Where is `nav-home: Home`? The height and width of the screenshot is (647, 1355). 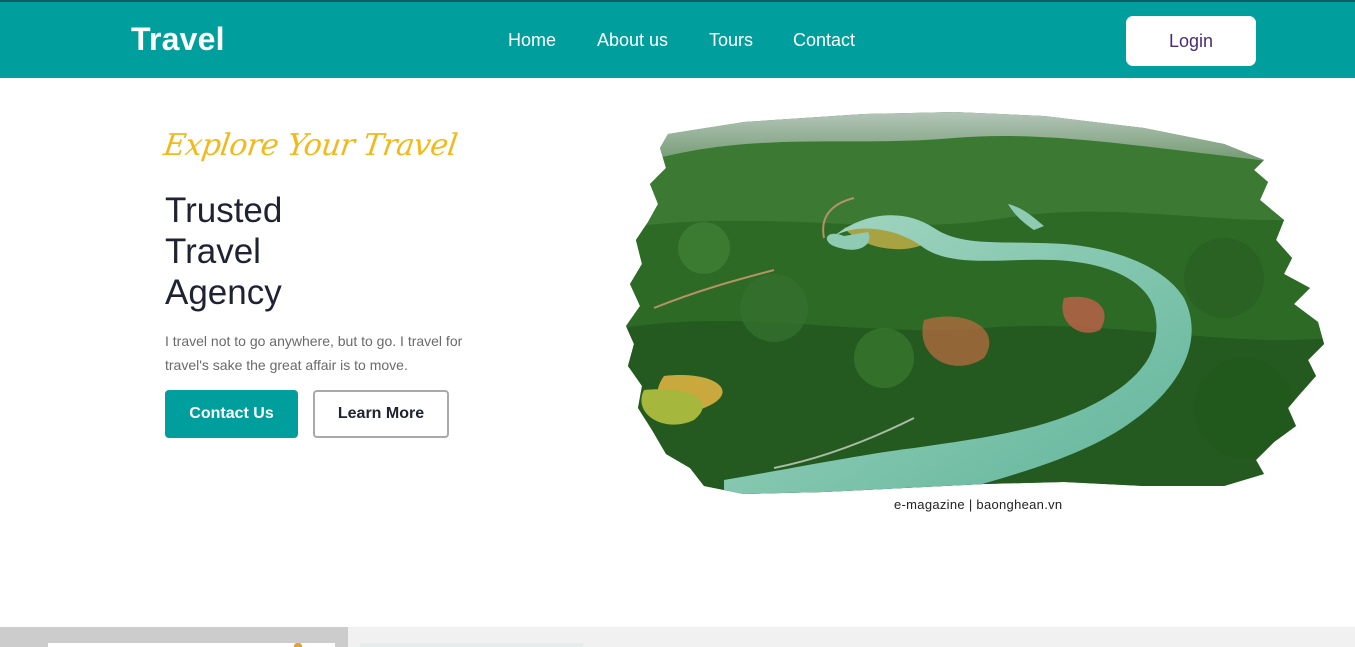
nav-home: Home is located at coordinates (532, 40).